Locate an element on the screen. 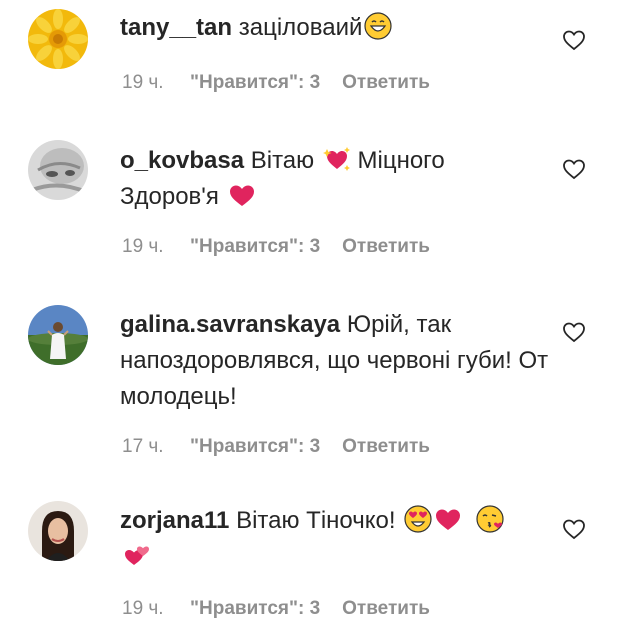  comment-username: tany__tan is located at coordinates (176, 27).